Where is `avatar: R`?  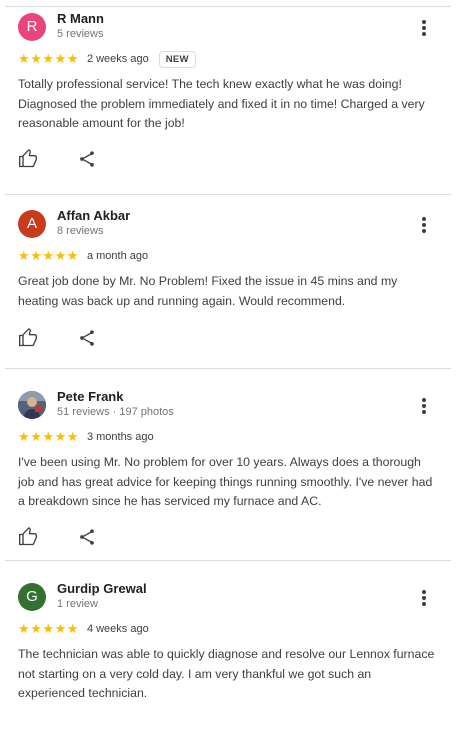 avatar: R is located at coordinates (32, 27).